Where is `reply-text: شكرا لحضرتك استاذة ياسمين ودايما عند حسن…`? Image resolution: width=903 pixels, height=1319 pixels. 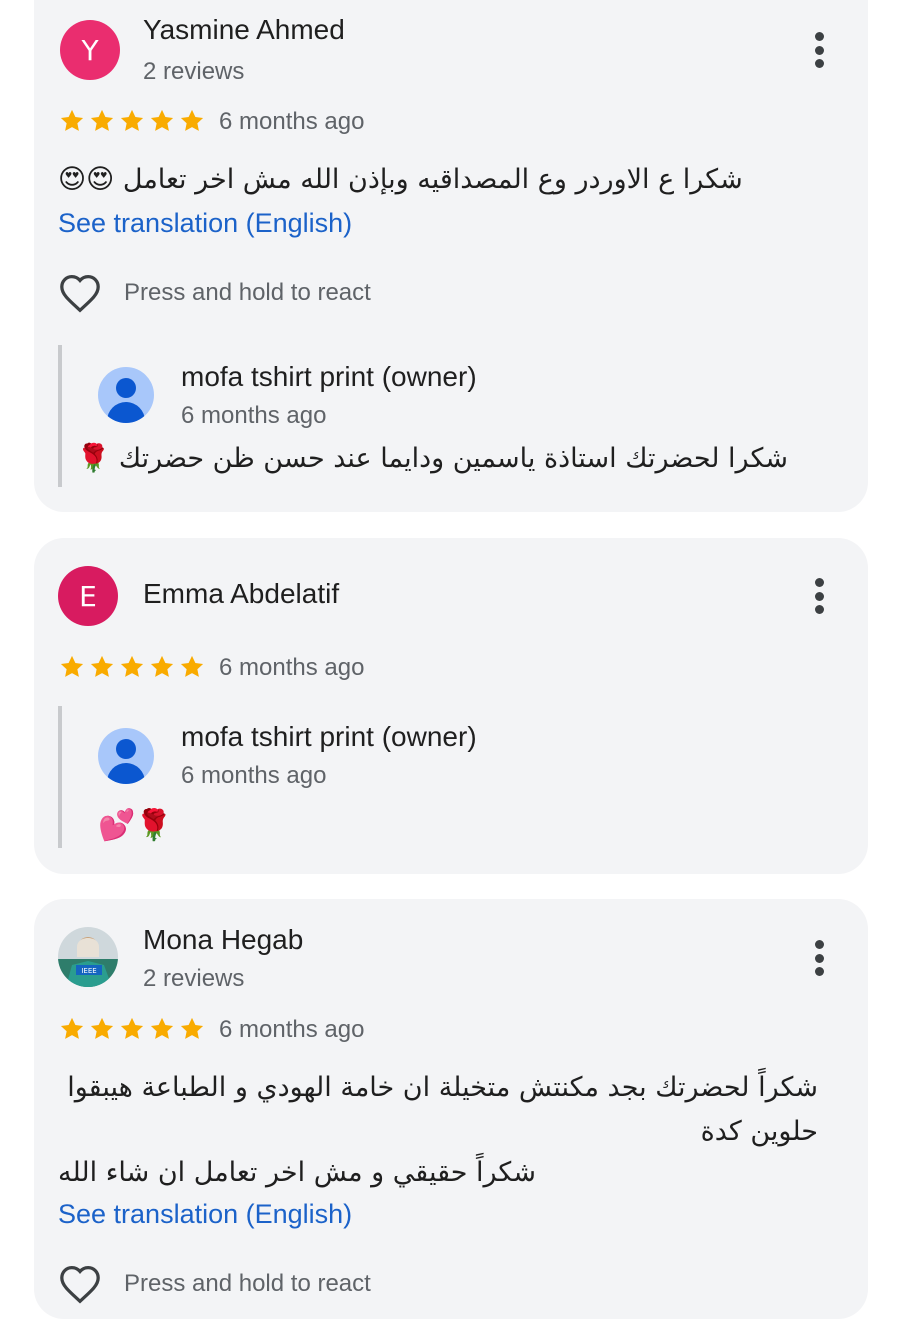 reply-text: شكرا لحضرتك استاذة ياسمين ودايما عند حسن… is located at coordinates (432, 458).